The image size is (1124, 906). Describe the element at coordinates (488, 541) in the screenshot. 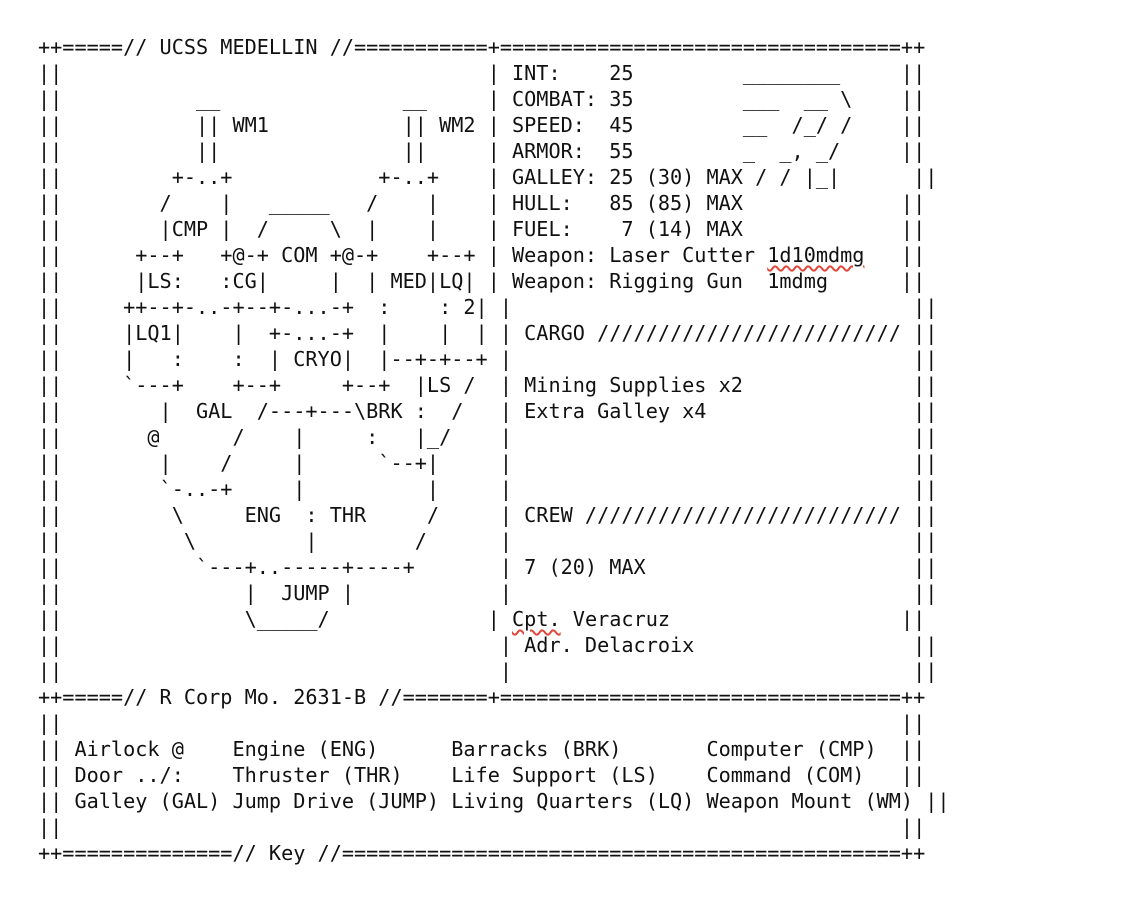

I see `terminal-line: || \ | / | ||` at that location.